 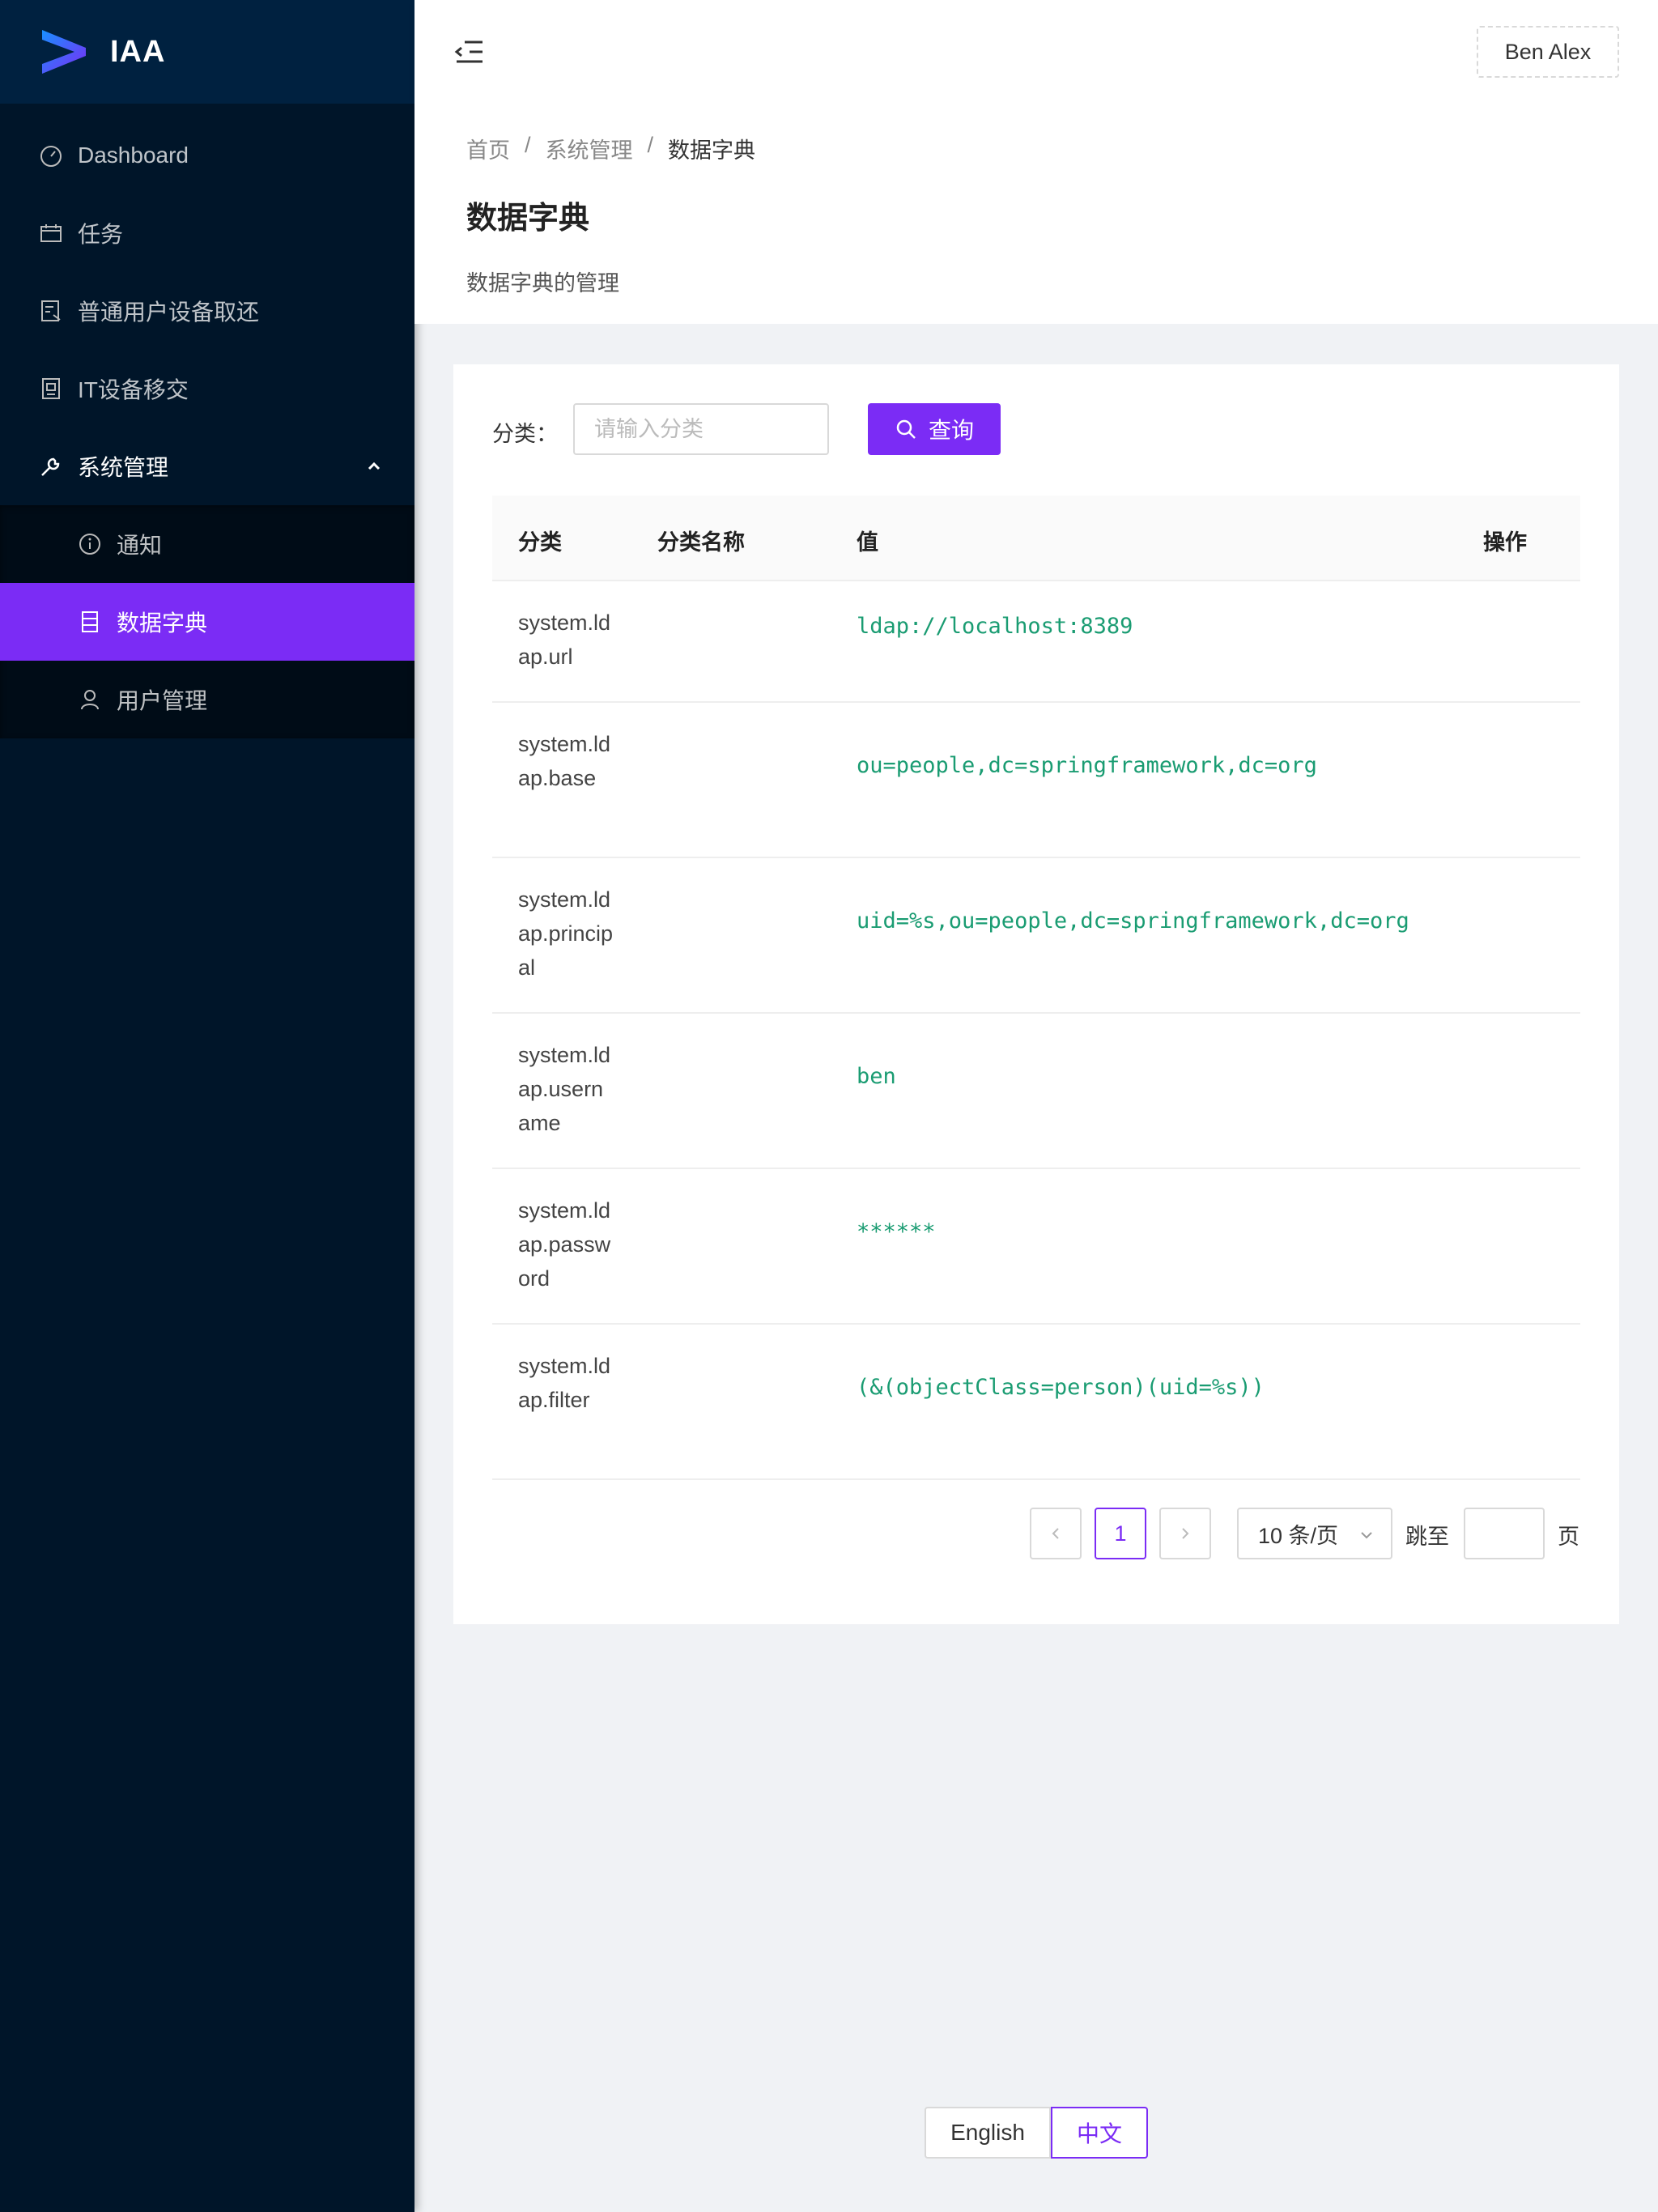 What do you see at coordinates (589, 148) in the screenshot?
I see `breadcrumb-system-management: 系统管理` at bounding box center [589, 148].